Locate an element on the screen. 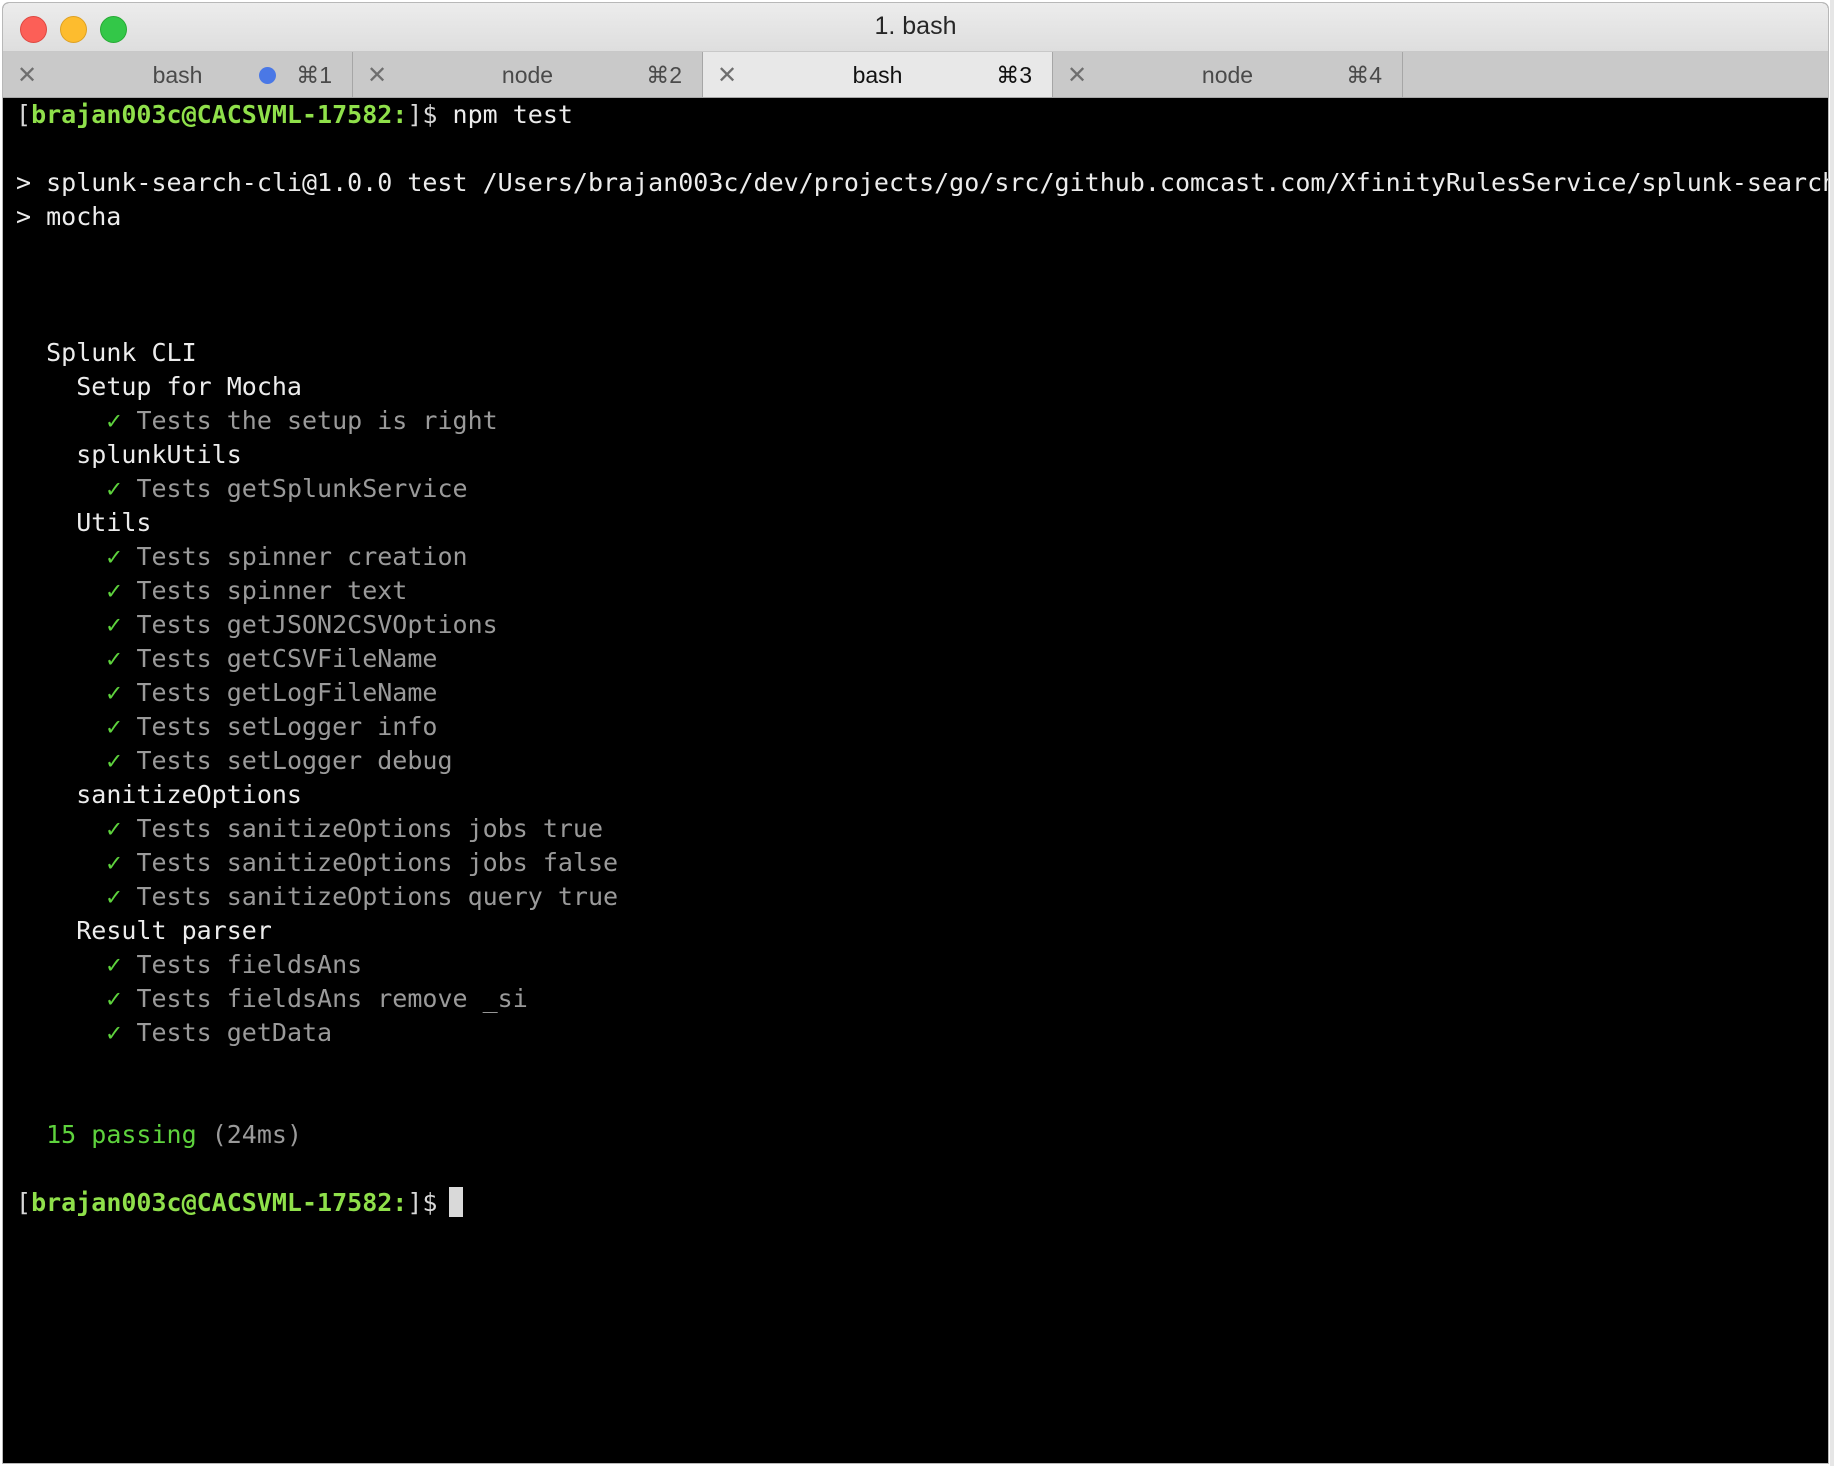  text-cursor is located at coordinates (456, 1202).